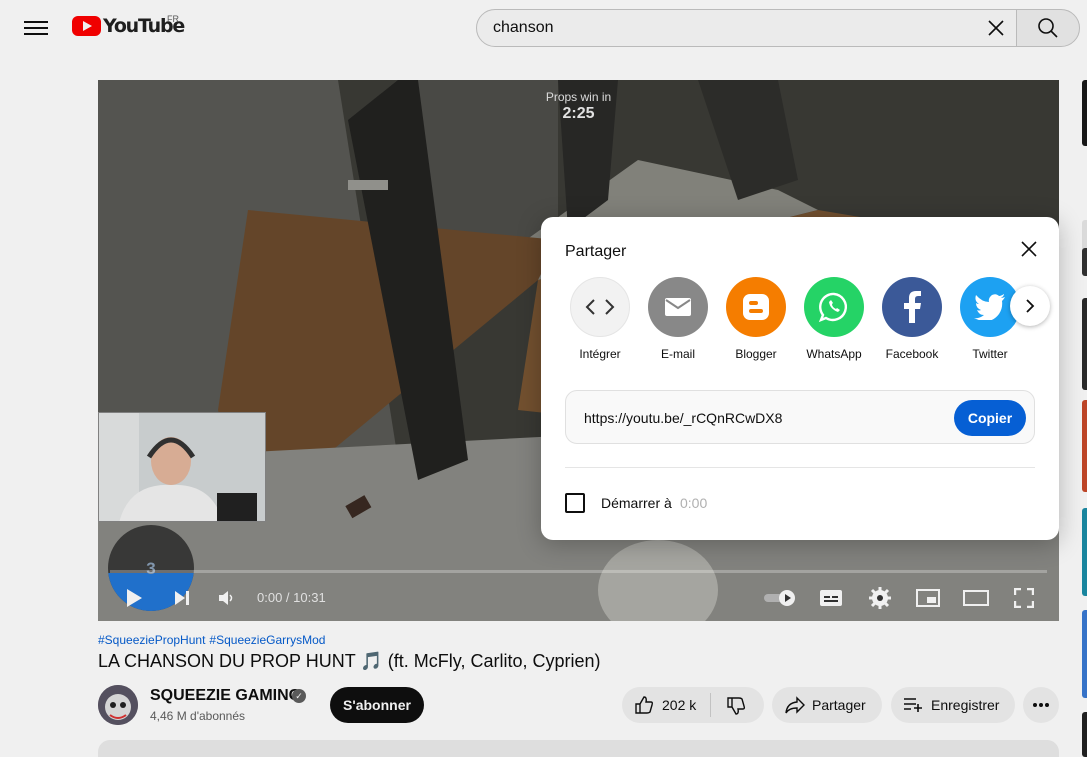 The height and width of the screenshot is (757, 1087). What do you see at coordinates (736, 706) in the screenshot?
I see `dislike-icon` at bounding box center [736, 706].